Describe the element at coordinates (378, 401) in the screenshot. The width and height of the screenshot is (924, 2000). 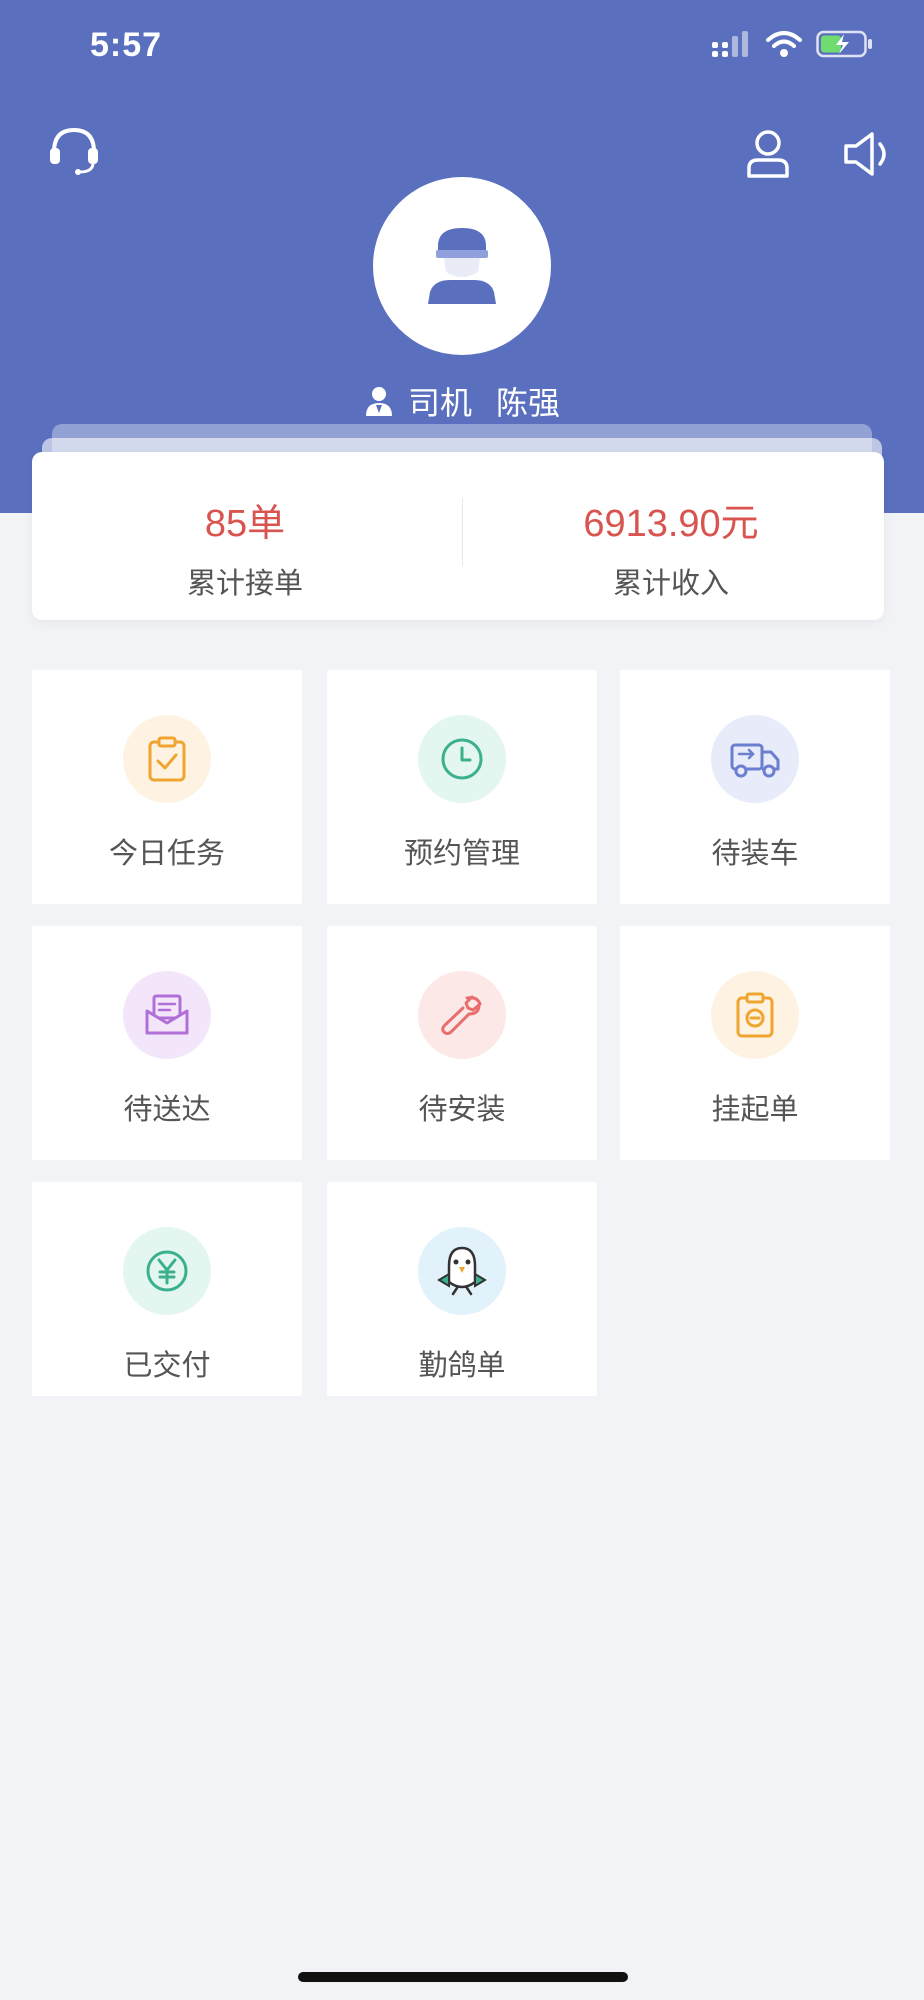
I see `person-badge-icon` at that location.